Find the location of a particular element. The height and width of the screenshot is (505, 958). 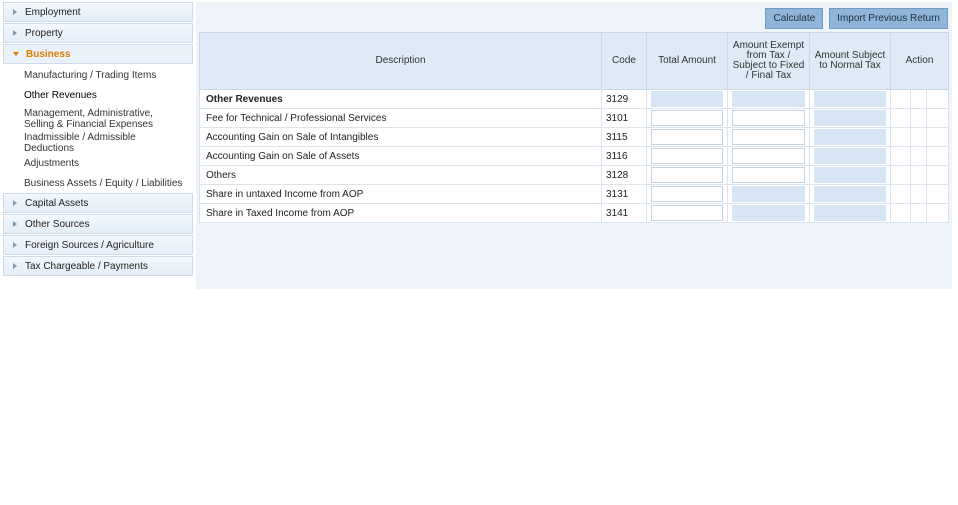

row-code: 3141 is located at coordinates (624, 213).